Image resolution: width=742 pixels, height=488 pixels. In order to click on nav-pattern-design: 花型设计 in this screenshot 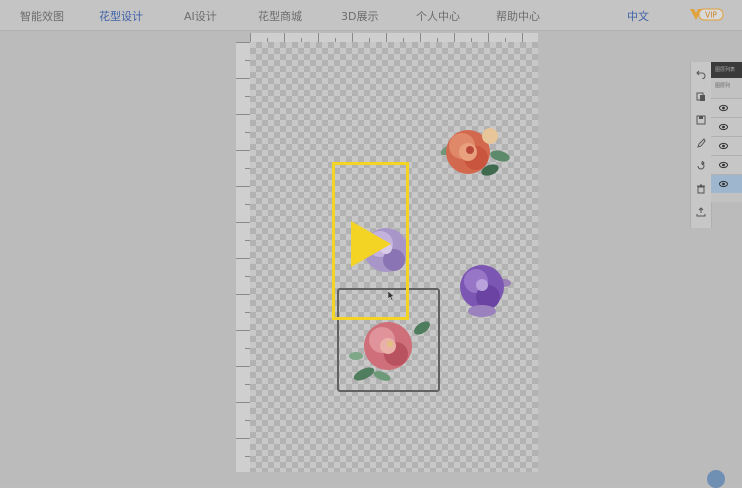, I will do `click(121, 16)`.